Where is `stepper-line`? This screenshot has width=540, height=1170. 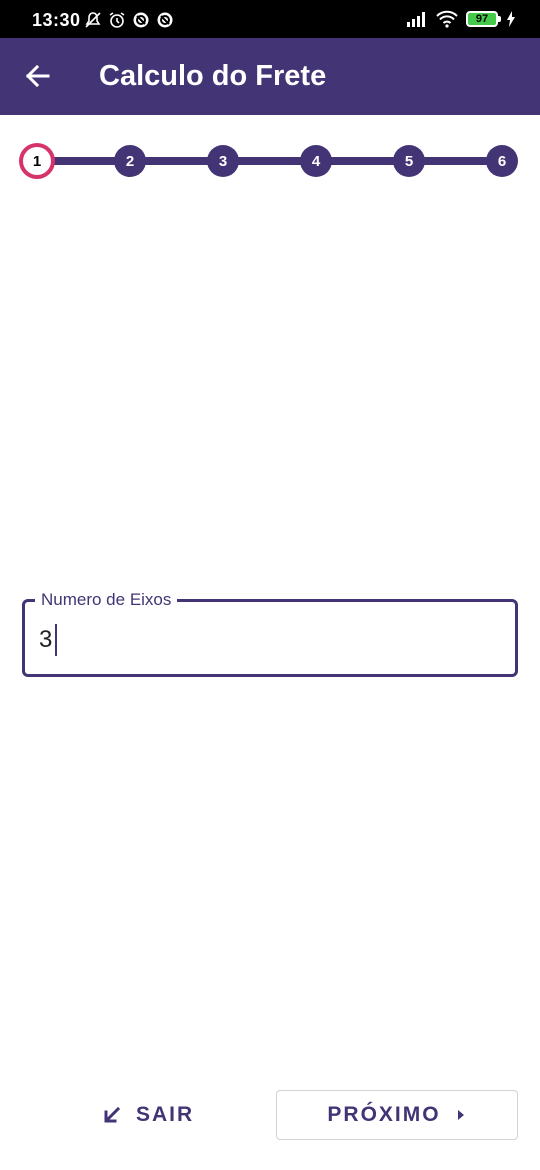 stepper-line is located at coordinates (270, 161).